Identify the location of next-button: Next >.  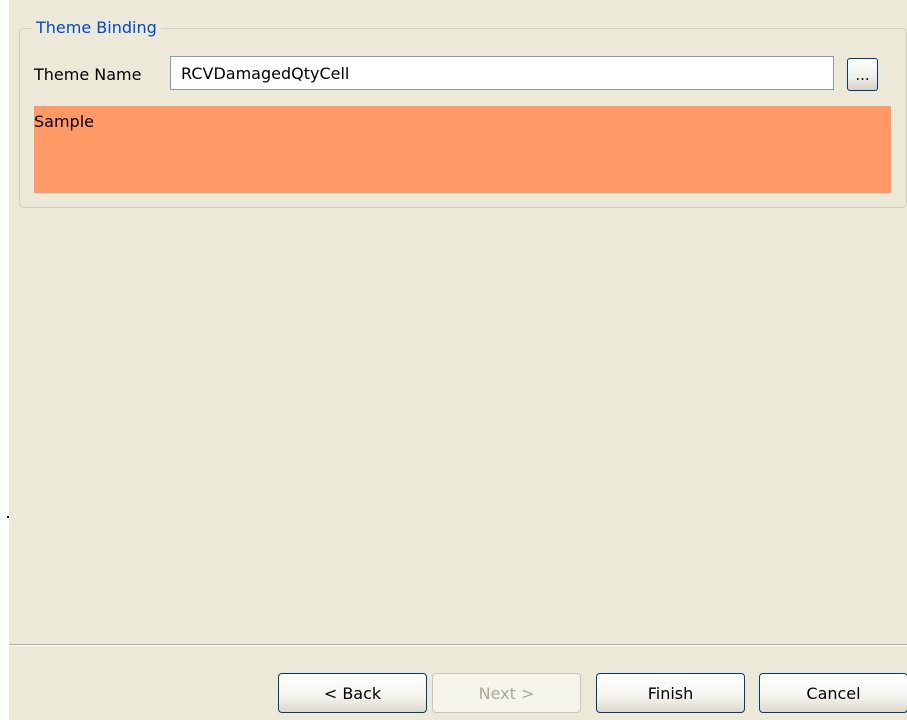
(506, 693).